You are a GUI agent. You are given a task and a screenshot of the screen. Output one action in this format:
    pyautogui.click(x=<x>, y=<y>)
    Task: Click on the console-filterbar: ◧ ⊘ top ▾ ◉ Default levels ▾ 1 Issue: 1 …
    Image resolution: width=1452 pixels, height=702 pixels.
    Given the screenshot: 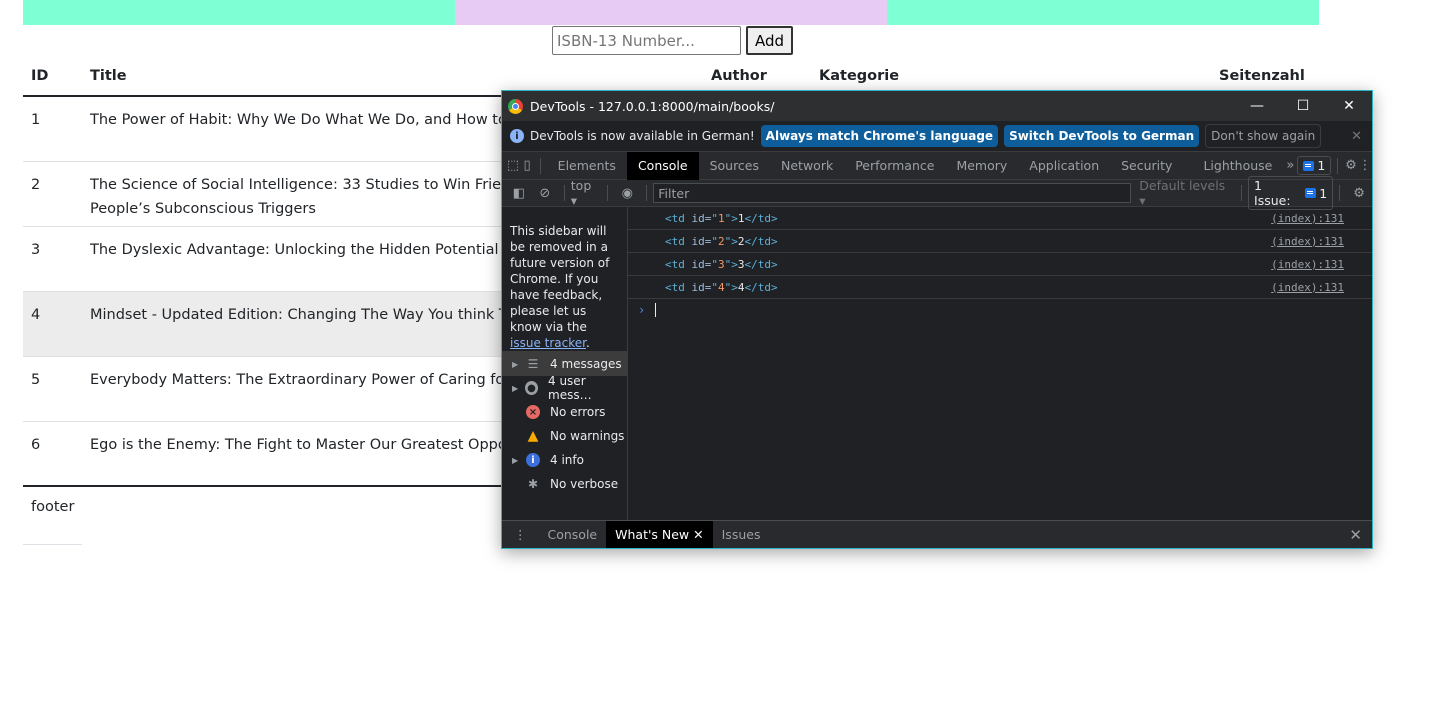 What is the action you would take?
    pyautogui.click(x=937, y=193)
    